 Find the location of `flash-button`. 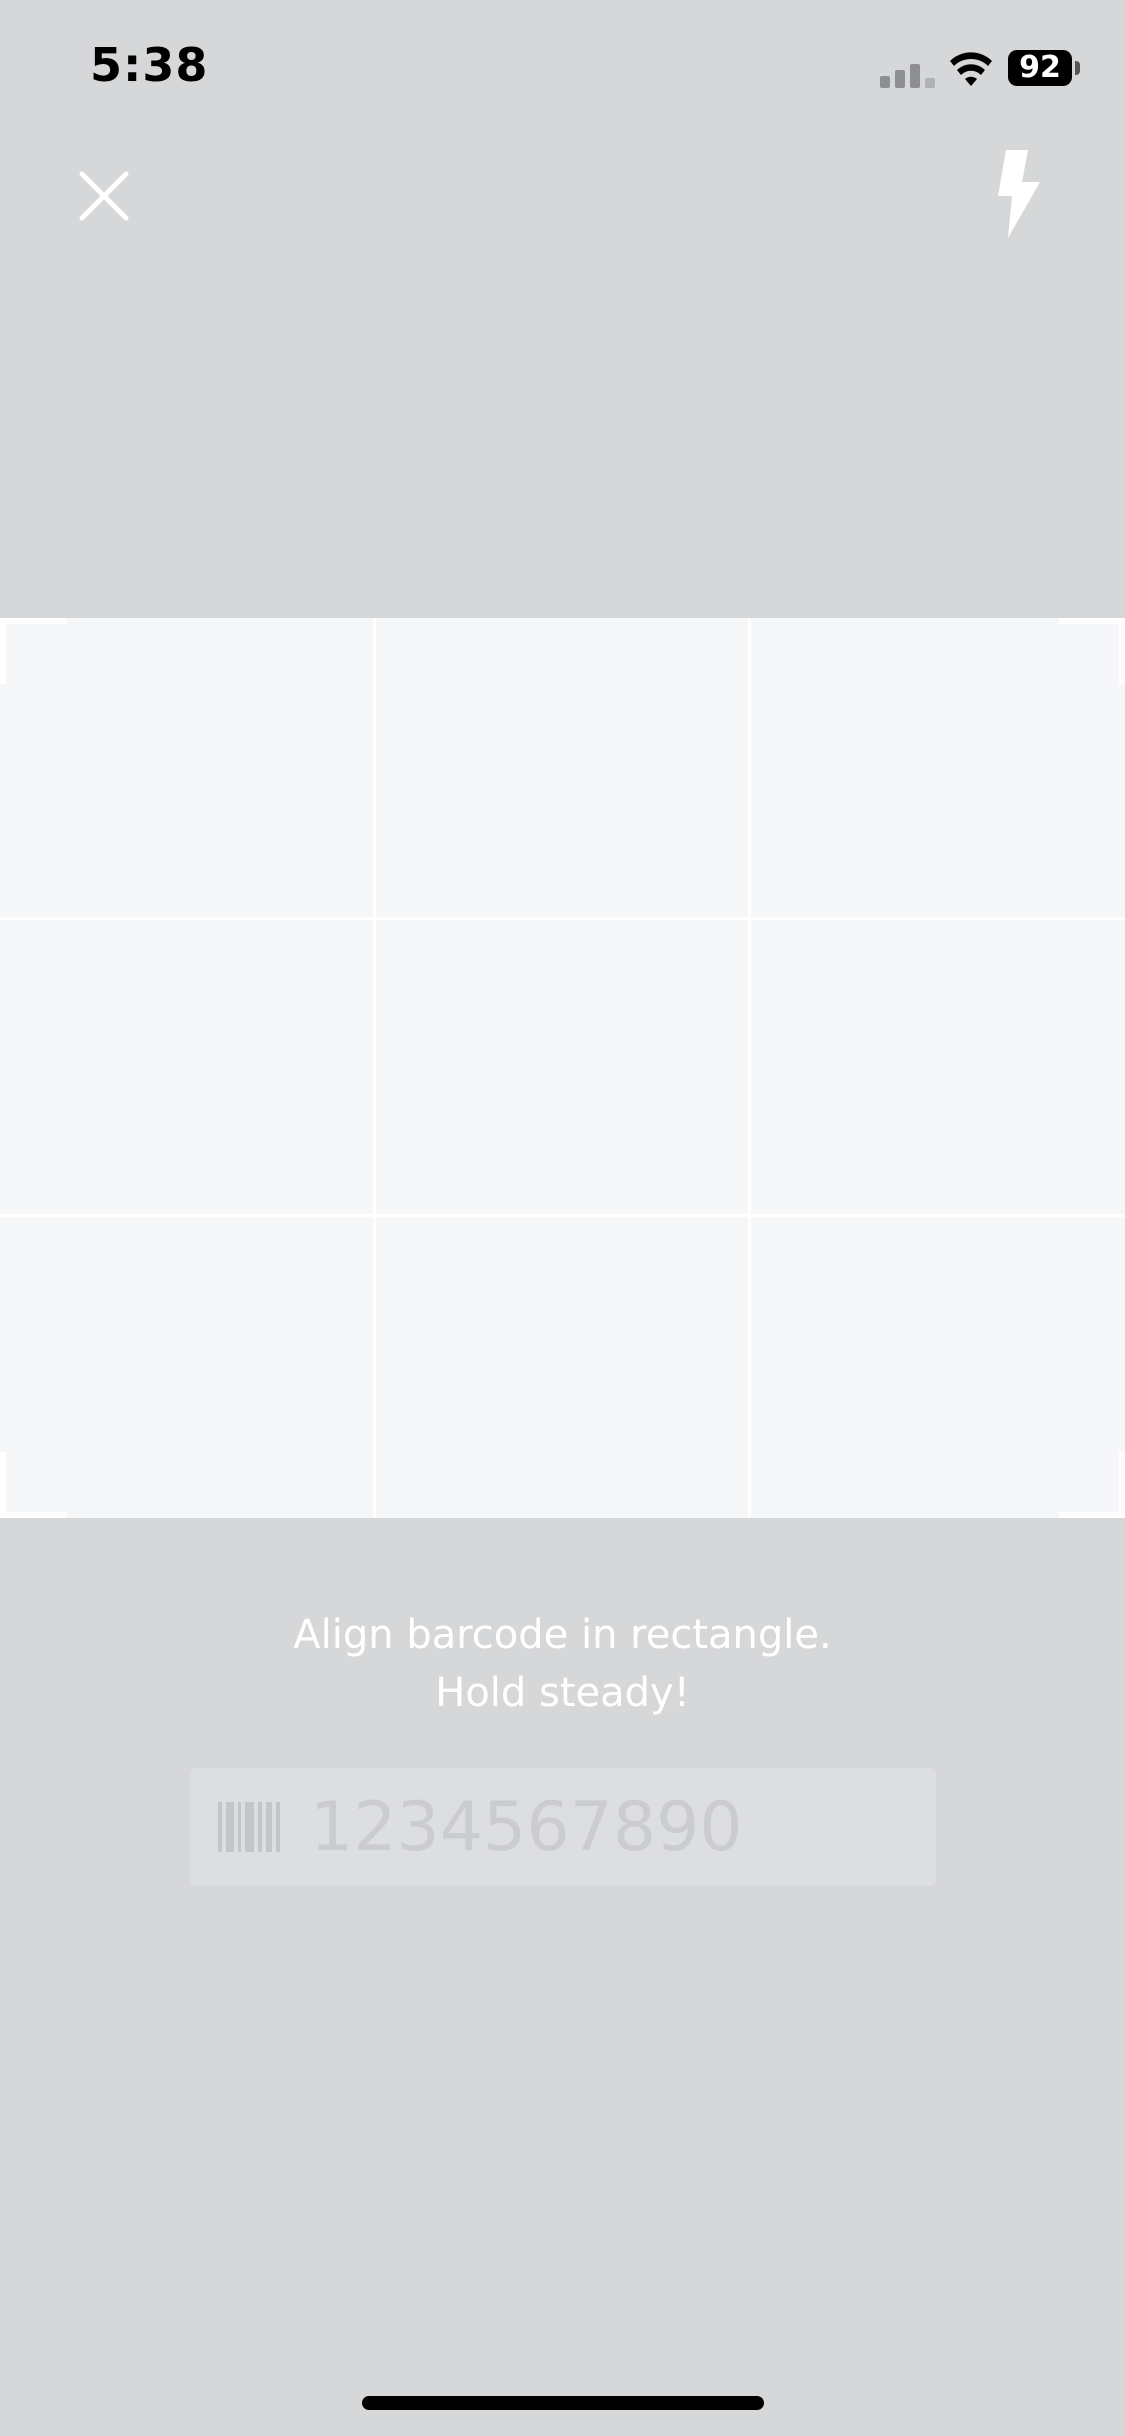

flash-button is located at coordinates (1019, 194).